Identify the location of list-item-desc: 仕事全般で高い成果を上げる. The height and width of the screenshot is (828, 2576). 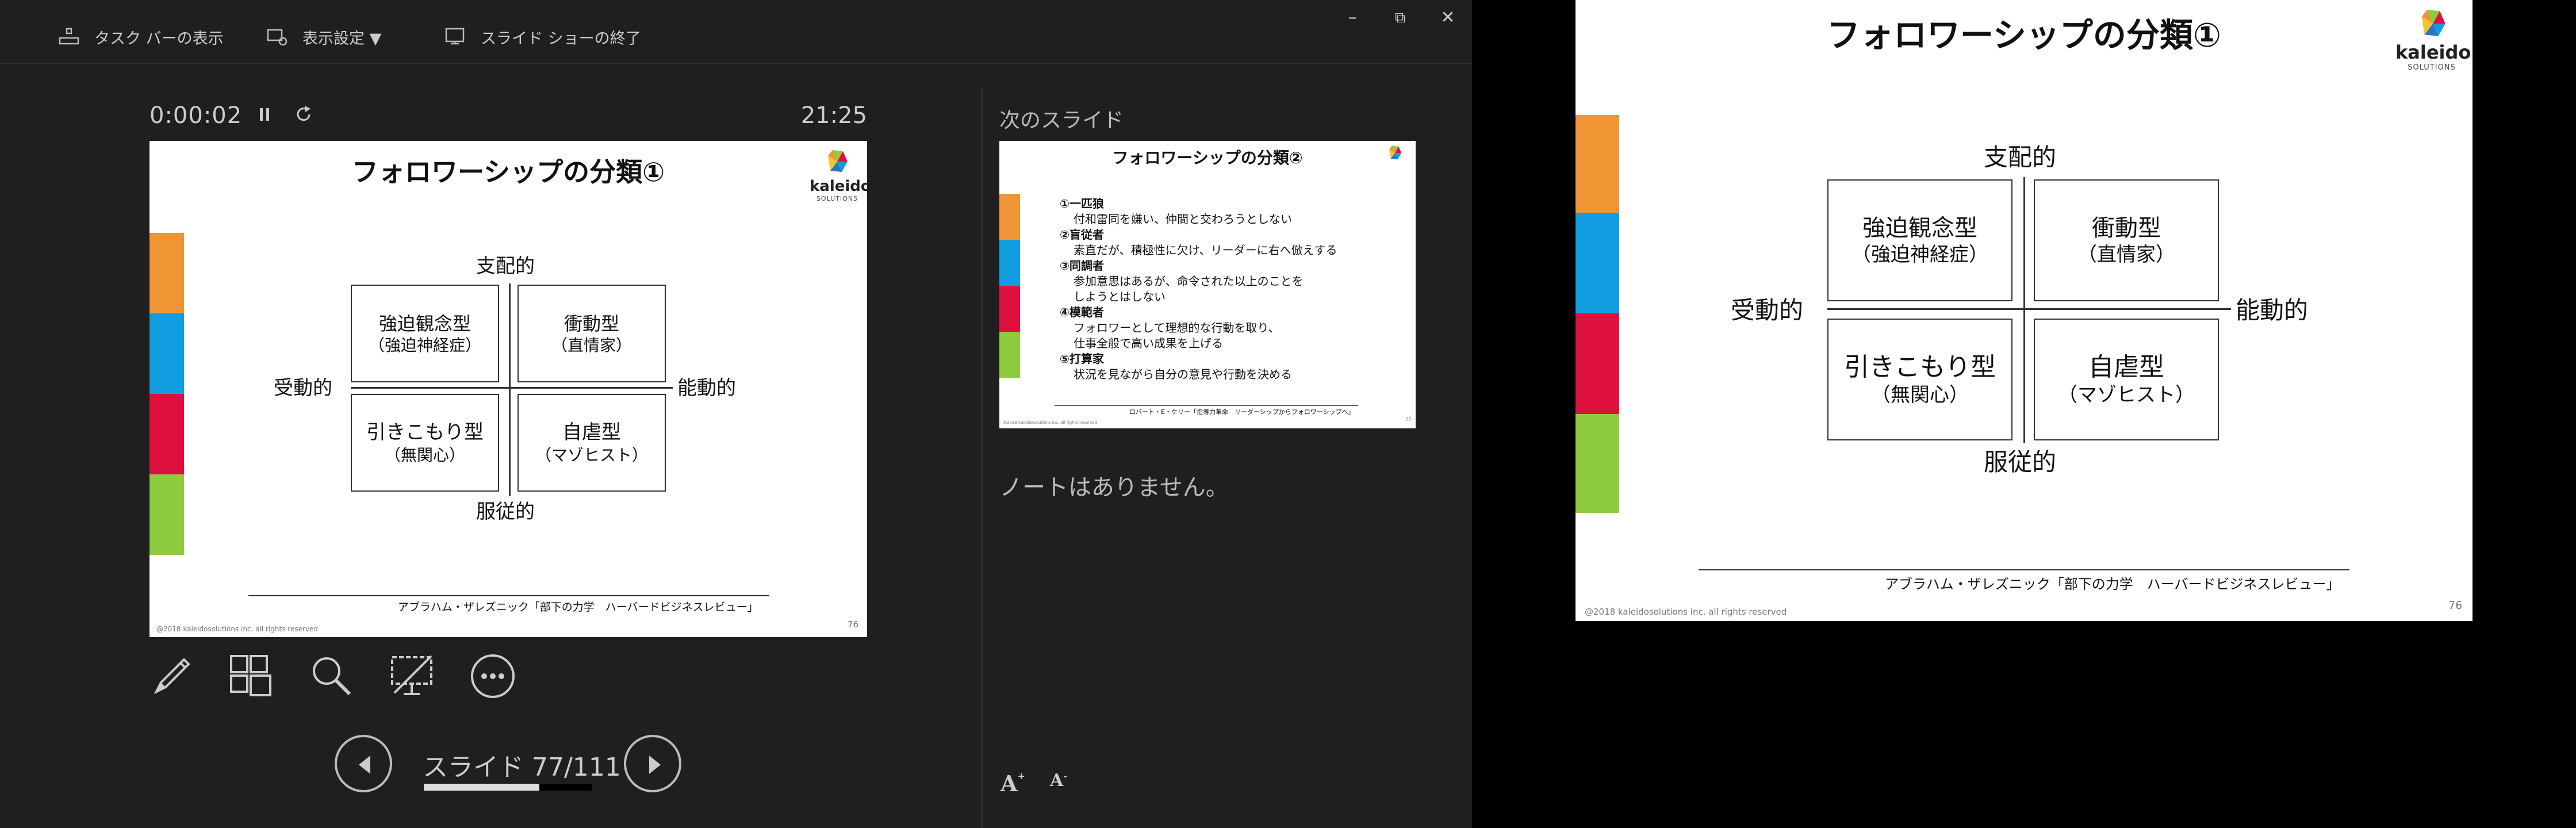
(1148, 343).